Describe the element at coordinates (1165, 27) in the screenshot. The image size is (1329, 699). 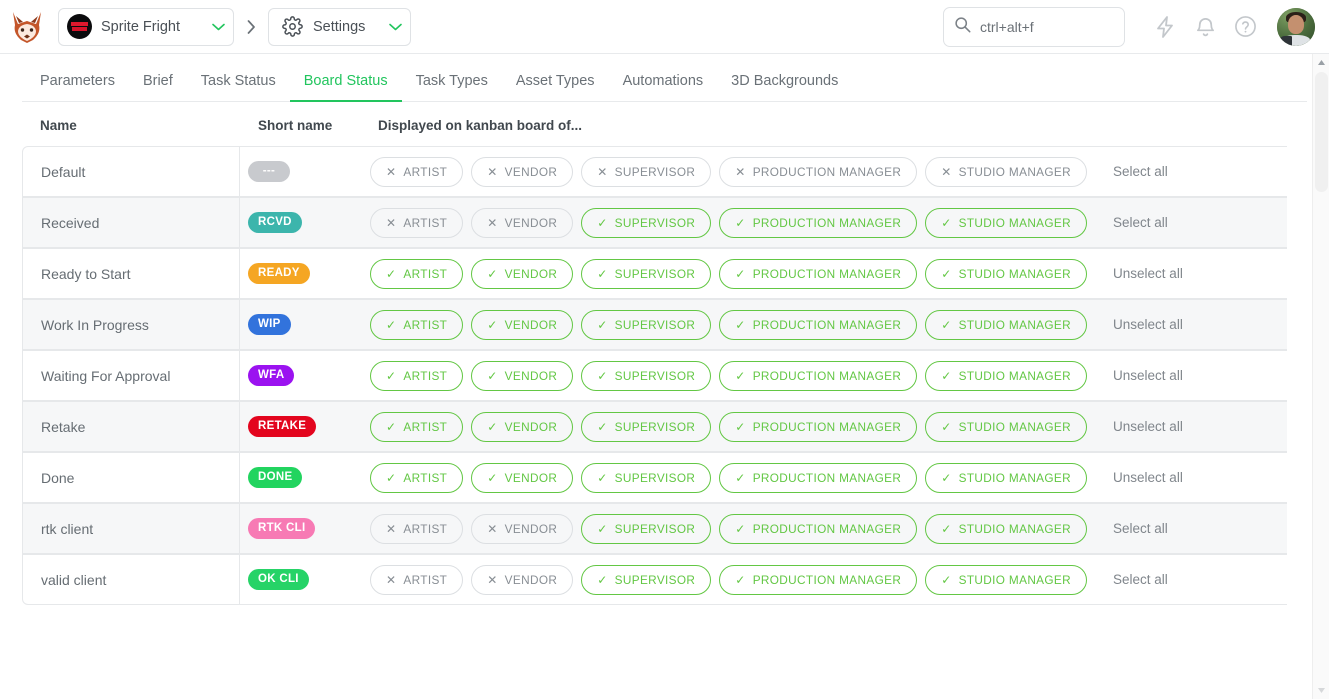
I see `lightning-icon` at that location.